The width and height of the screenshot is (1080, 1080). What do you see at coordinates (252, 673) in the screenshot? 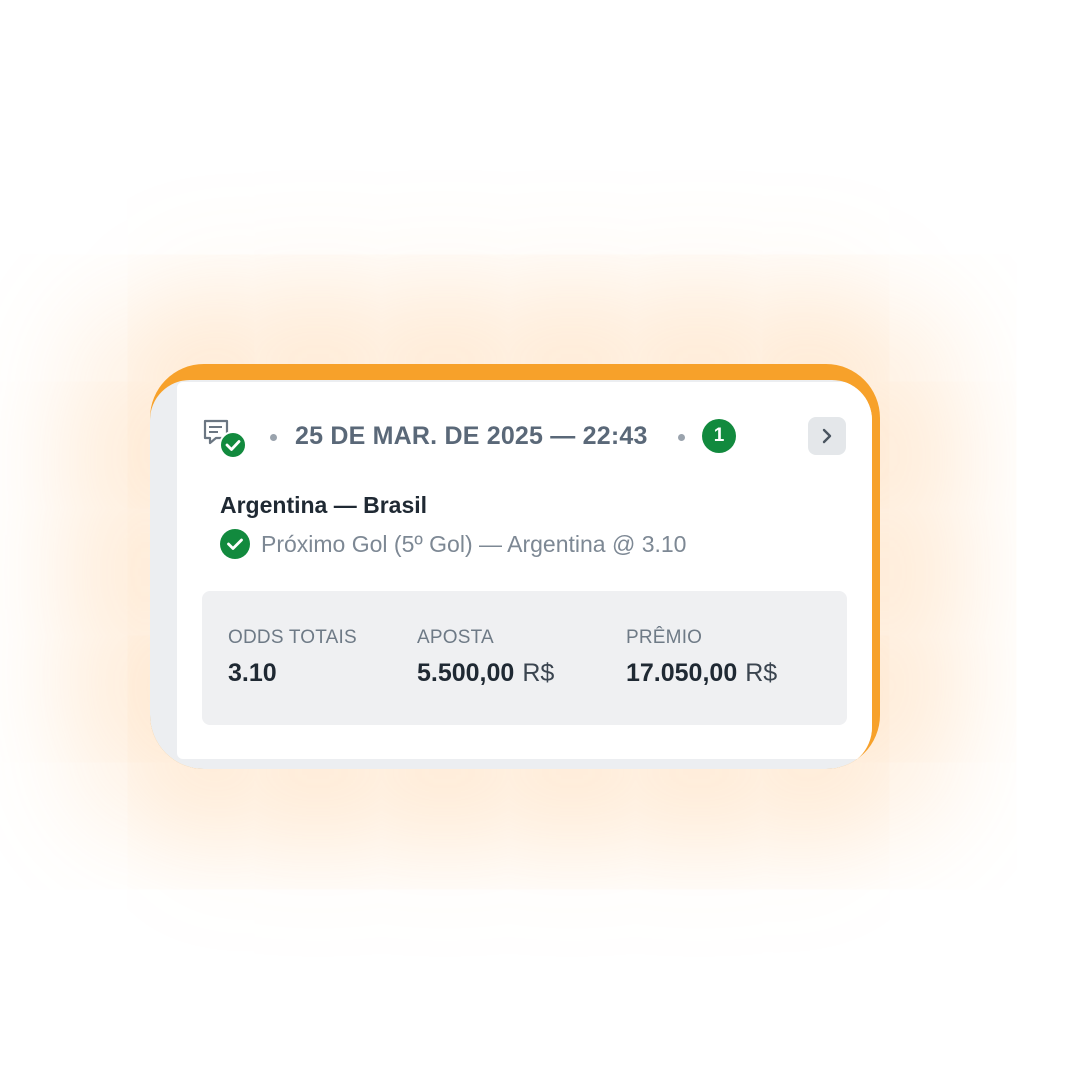
I see `odds-value: 3.10` at bounding box center [252, 673].